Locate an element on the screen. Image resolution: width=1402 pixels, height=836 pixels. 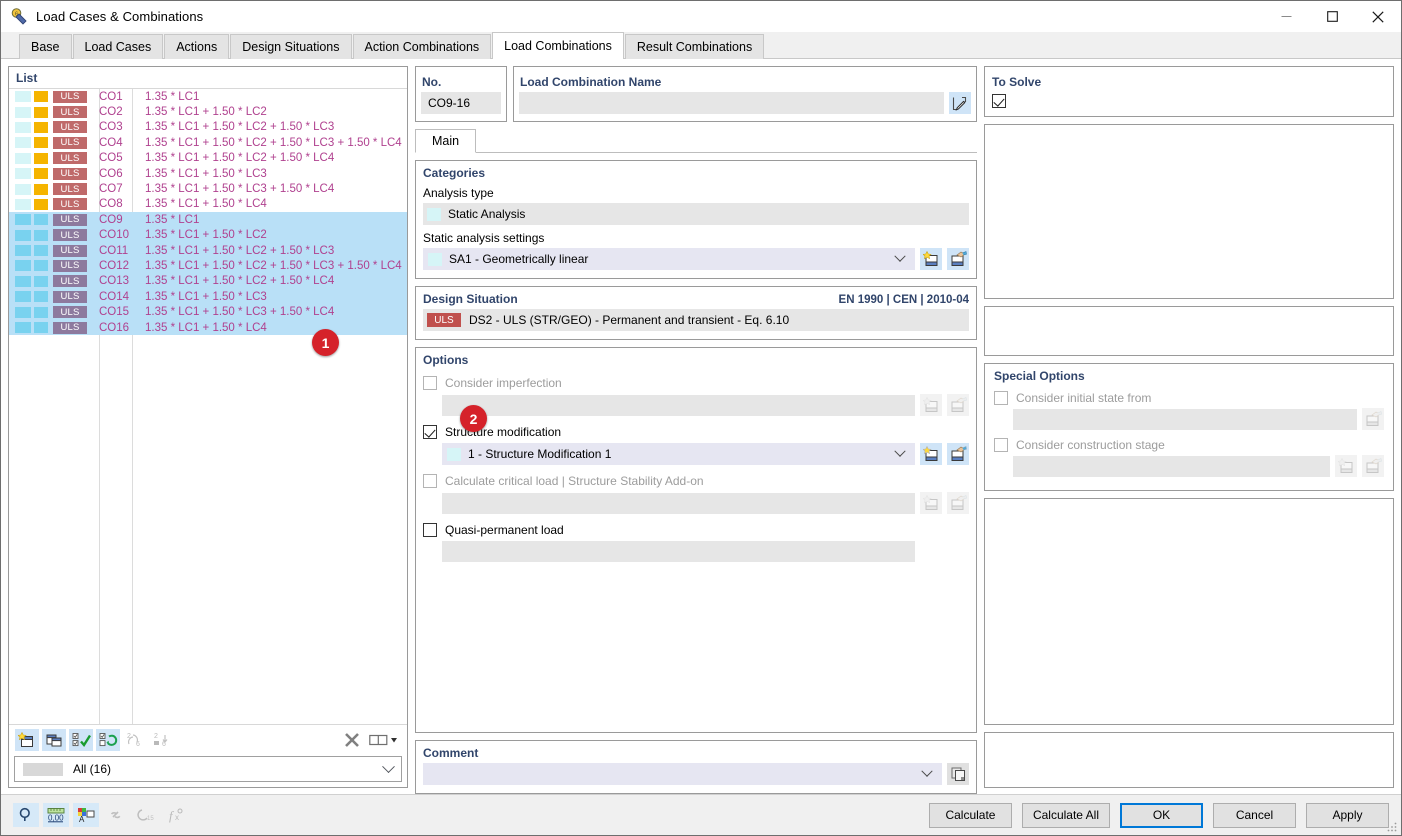
table-row: ULS CO6 1.35 * LC1 + 1.50 * LC3 is located at coordinates (208, 173).